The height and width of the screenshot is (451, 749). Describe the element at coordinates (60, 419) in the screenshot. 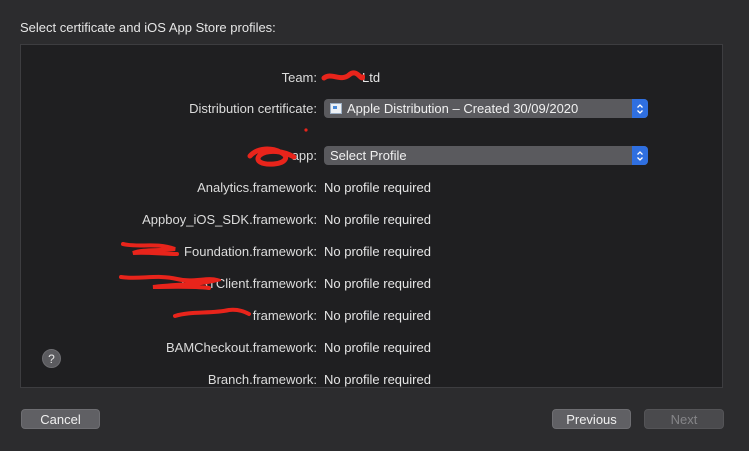

I see `cancel-button: Cancel` at that location.